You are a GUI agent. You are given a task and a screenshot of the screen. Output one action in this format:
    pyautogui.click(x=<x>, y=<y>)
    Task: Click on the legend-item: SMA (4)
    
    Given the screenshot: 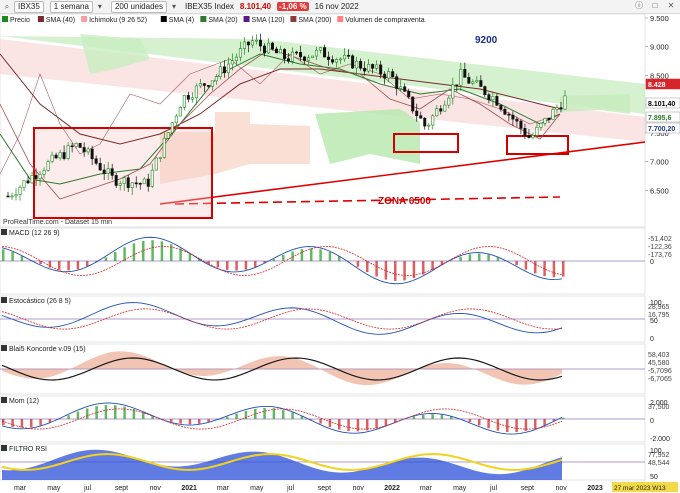 What is the action you would take?
    pyautogui.click(x=181, y=20)
    